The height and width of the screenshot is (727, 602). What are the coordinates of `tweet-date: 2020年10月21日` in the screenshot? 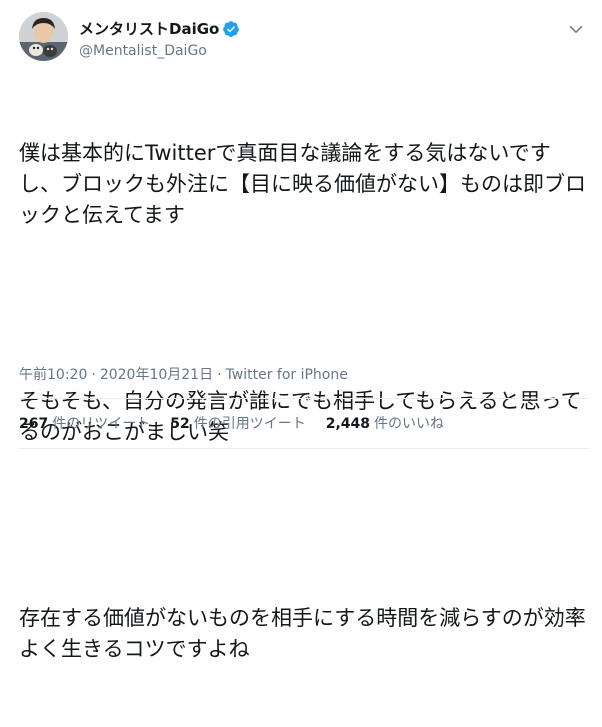 It's located at (156, 375).